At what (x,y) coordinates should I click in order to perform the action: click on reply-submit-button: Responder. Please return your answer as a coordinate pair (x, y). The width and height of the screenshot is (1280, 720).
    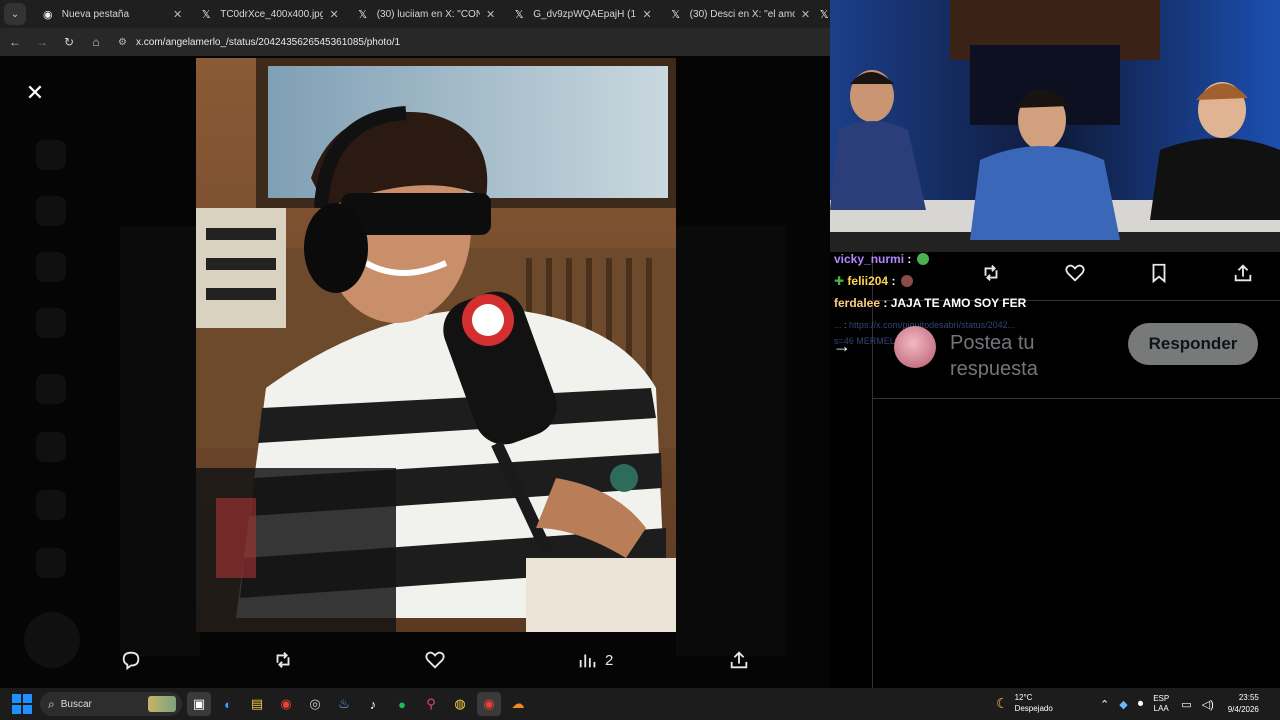
    Looking at the image, I should click on (1193, 344).